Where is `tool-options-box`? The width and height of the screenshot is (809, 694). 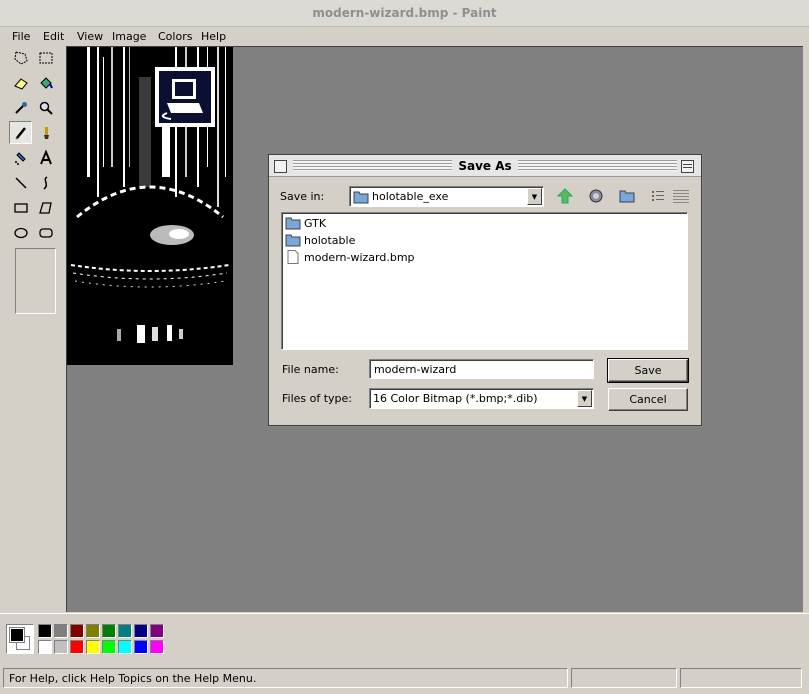
tool-options-box is located at coordinates (35, 281).